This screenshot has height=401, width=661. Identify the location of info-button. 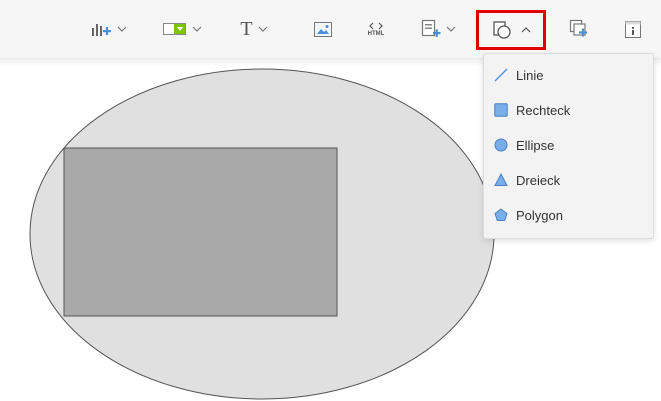
(633, 29).